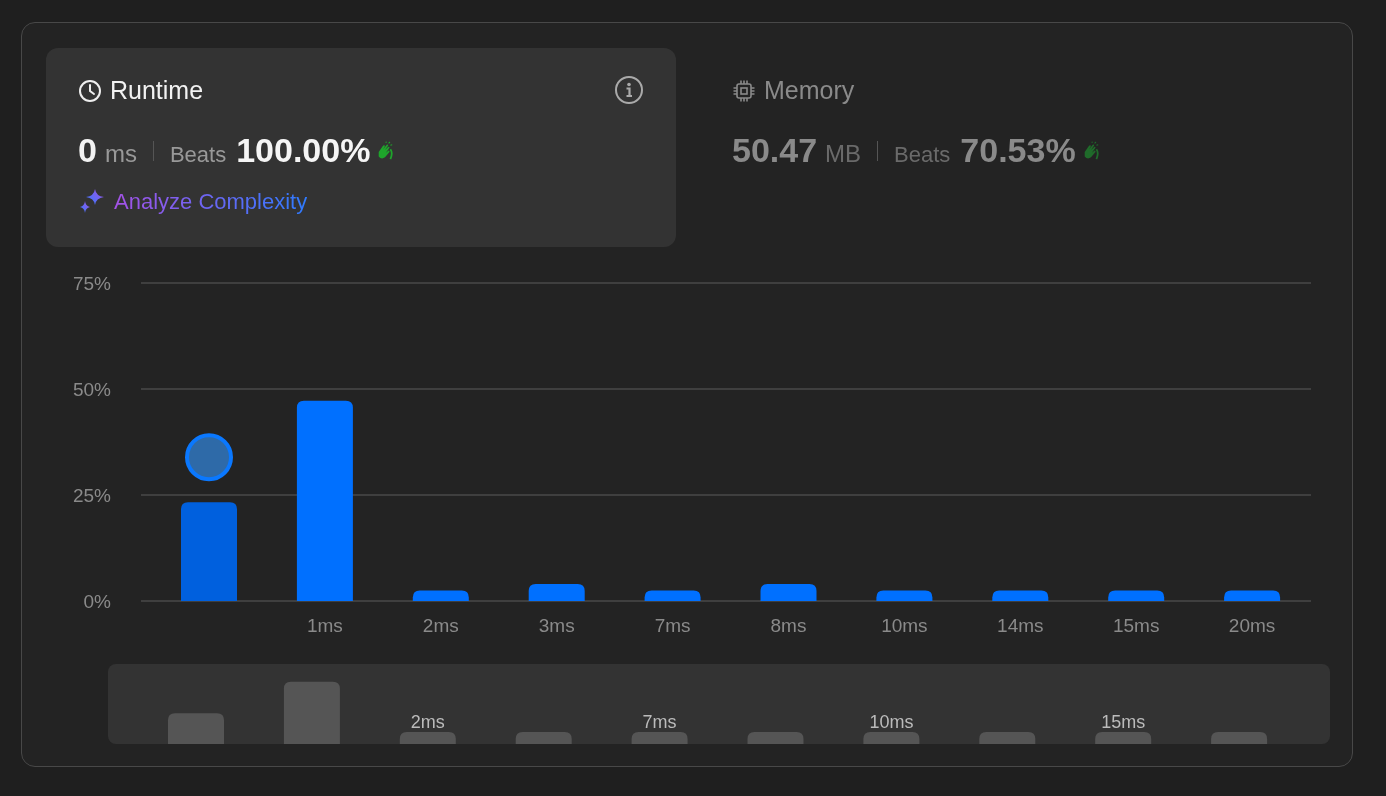 The height and width of the screenshot is (796, 1386). Describe the element at coordinates (87, 150) in the screenshot. I see `metric-value: 0` at that location.